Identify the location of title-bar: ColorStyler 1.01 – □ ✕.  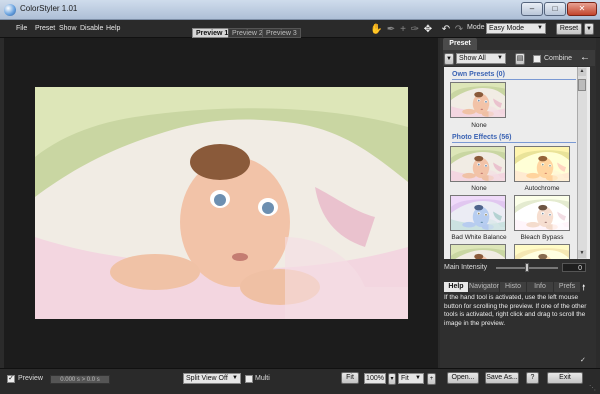
(300, 10).